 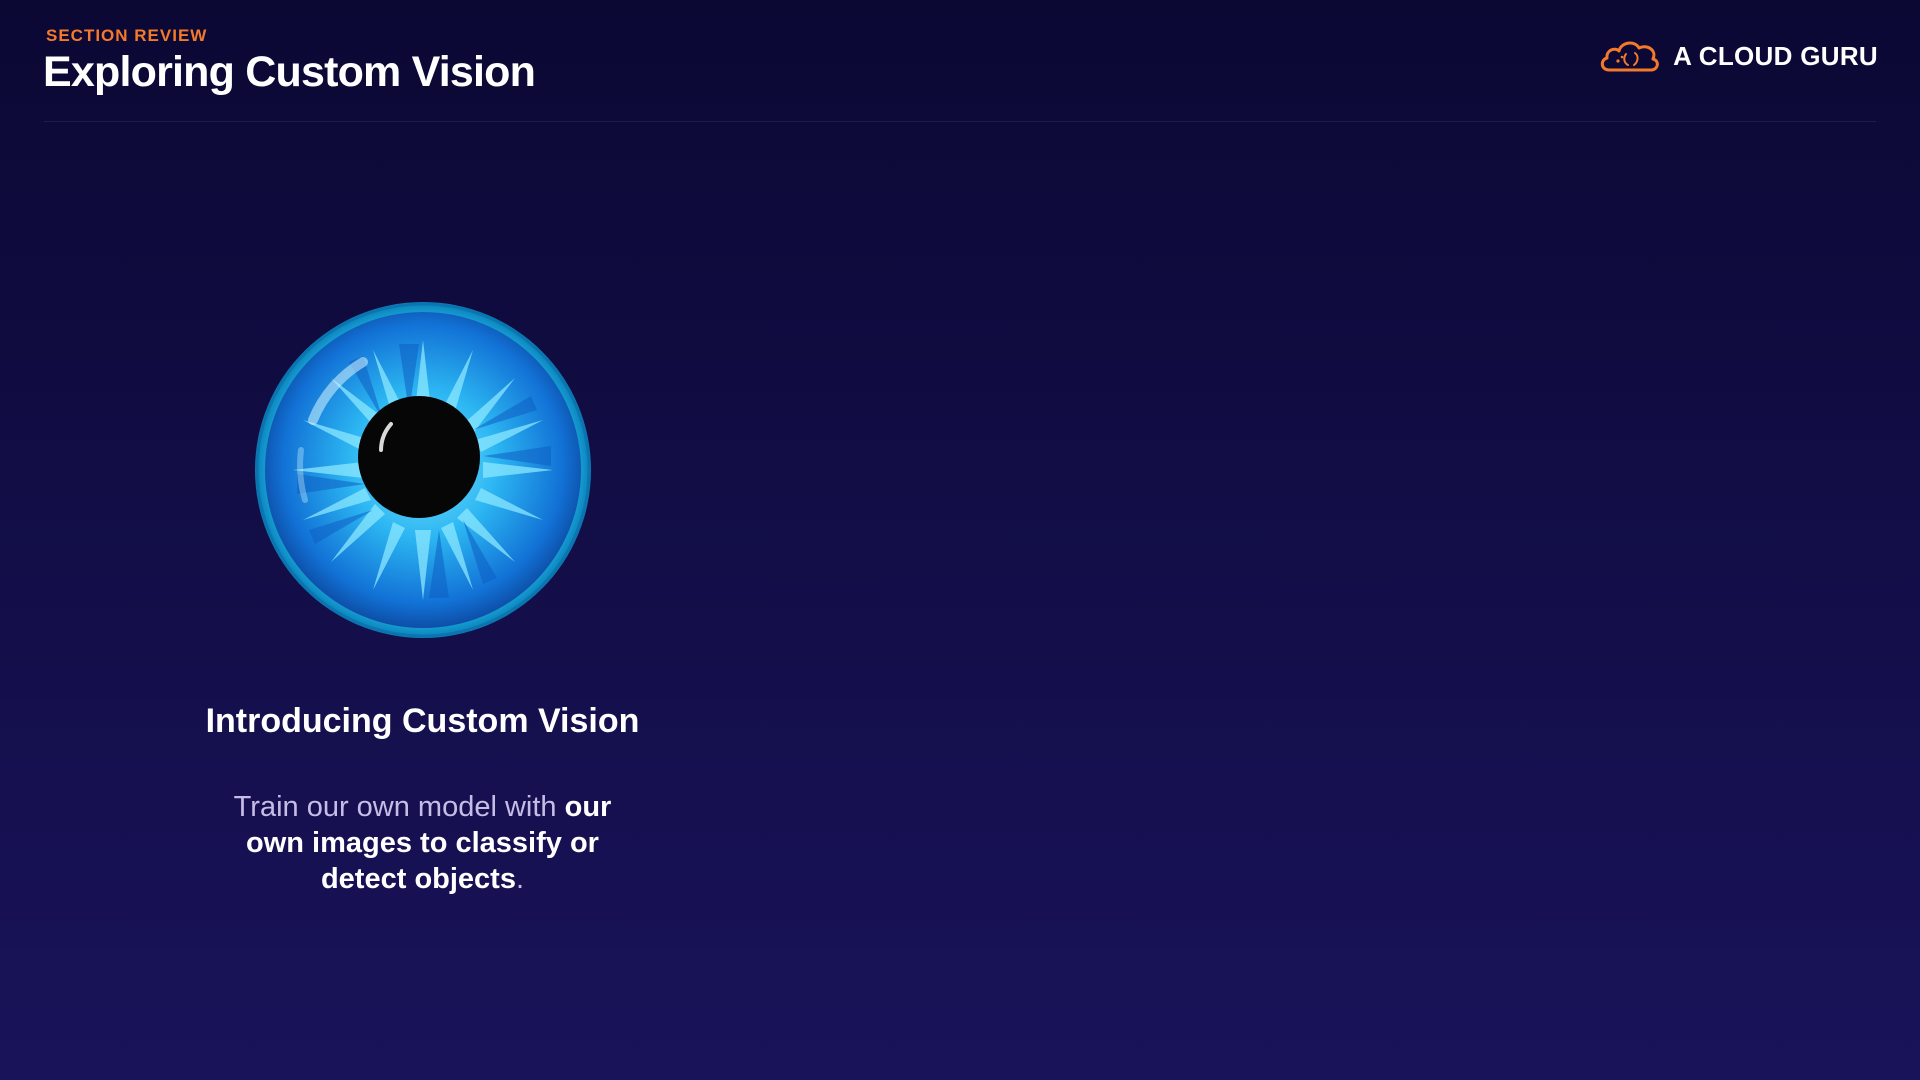 What do you see at coordinates (127, 35) in the screenshot?
I see `section-label: SECTION REVIEW` at bounding box center [127, 35].